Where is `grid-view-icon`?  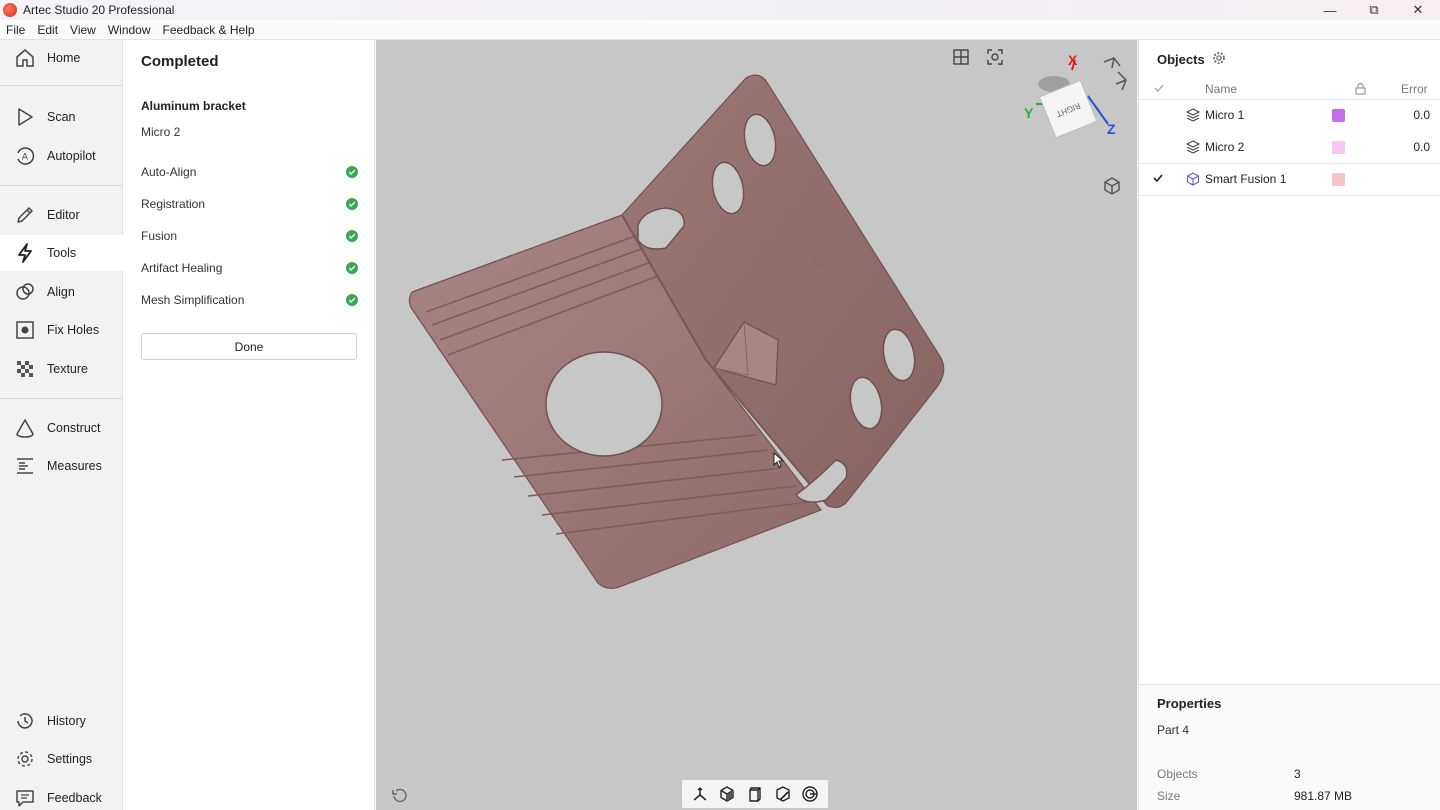
grid-view-icon is located at coordinates (961, 57).